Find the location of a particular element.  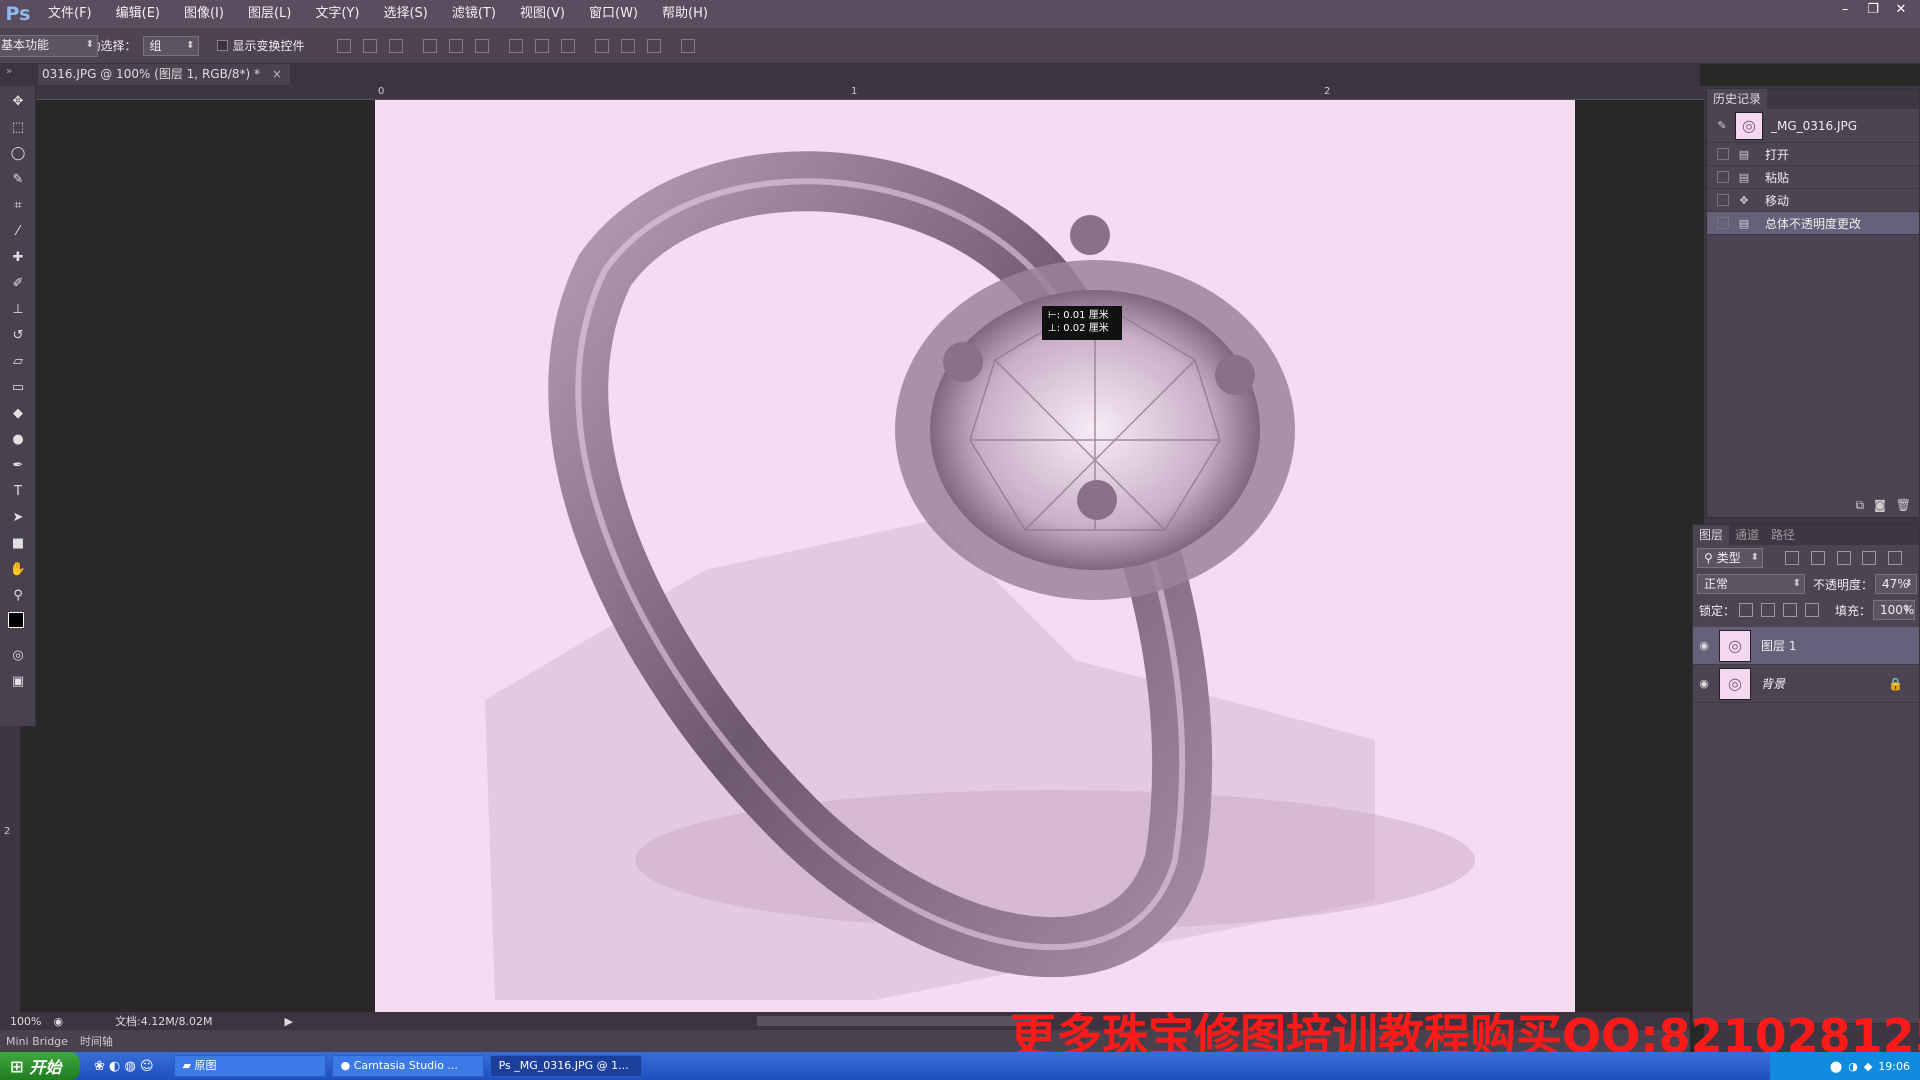

menu-file: 文件(F) is located at coordinates (70, 14).